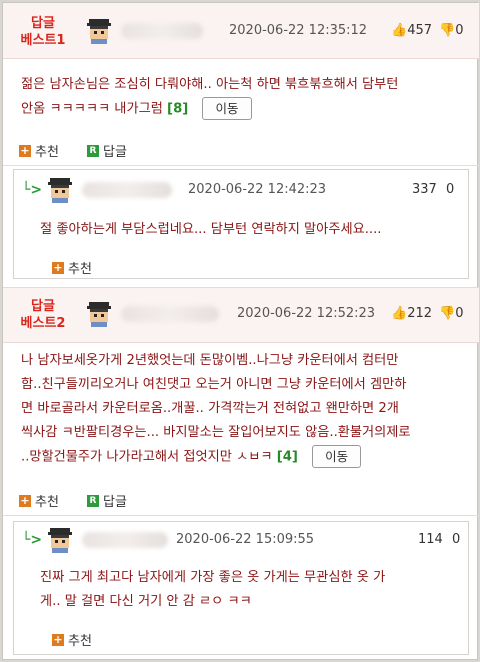 This screenshot has height=662, width=480. Describe the element at coordinates (210, 84) in the screenshot. I see `comment-line: 젊은 남자손님은 조심히 다뤄야해.. 아는척 하면 붂흐붂흐해서 담부턴` at that location.